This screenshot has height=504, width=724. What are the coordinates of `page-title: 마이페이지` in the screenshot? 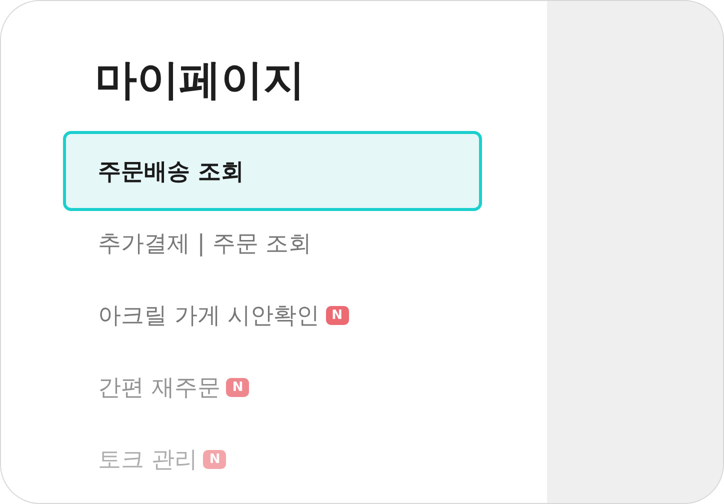 It's located at (200, 80).